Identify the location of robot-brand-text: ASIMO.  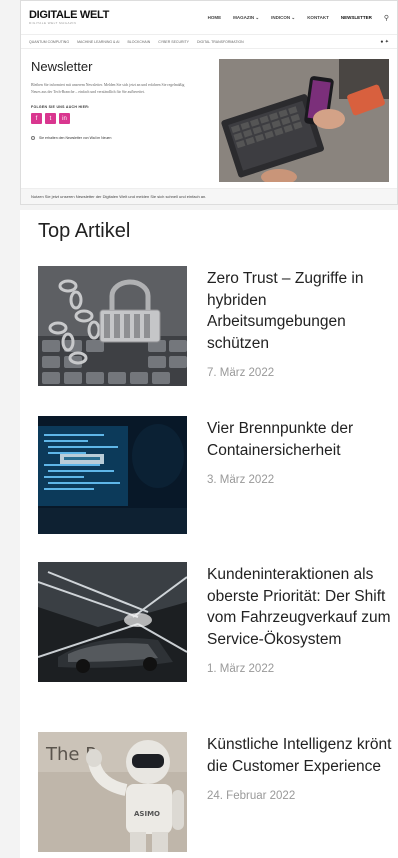
(147, 814).